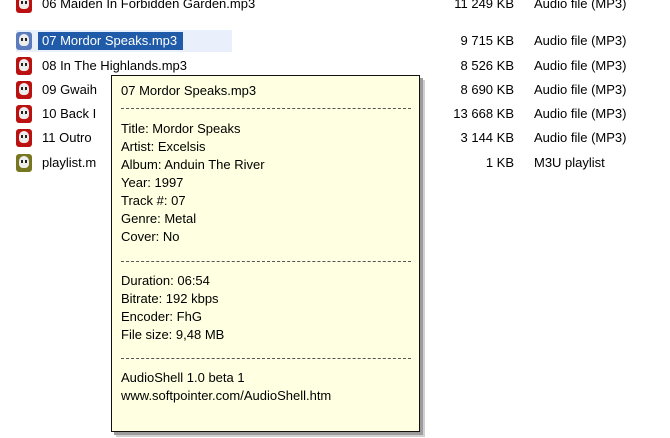 The height and width of the screenshot is (438, 670). Describe the element at coordinates (165, 280) in the screenshot. I see `tooltip-duration: Duration: 06:54` at that location.